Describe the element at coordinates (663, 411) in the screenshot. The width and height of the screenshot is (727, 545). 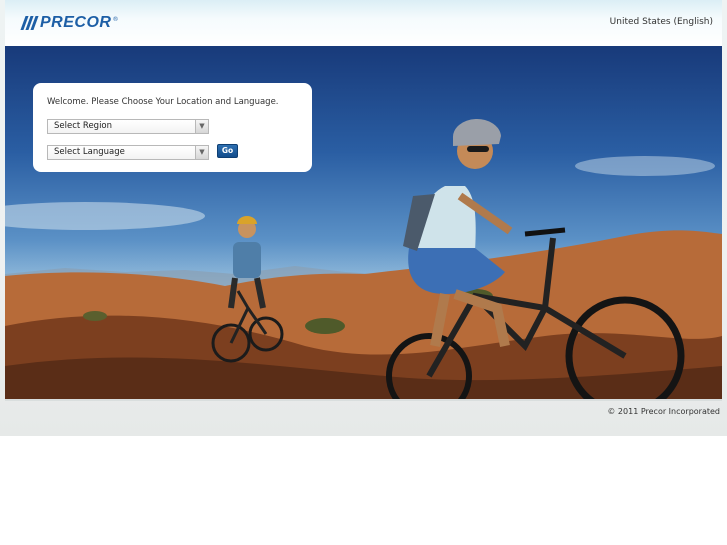
I see `copyright-text: © 2011 Precor Incorporated` at that location.